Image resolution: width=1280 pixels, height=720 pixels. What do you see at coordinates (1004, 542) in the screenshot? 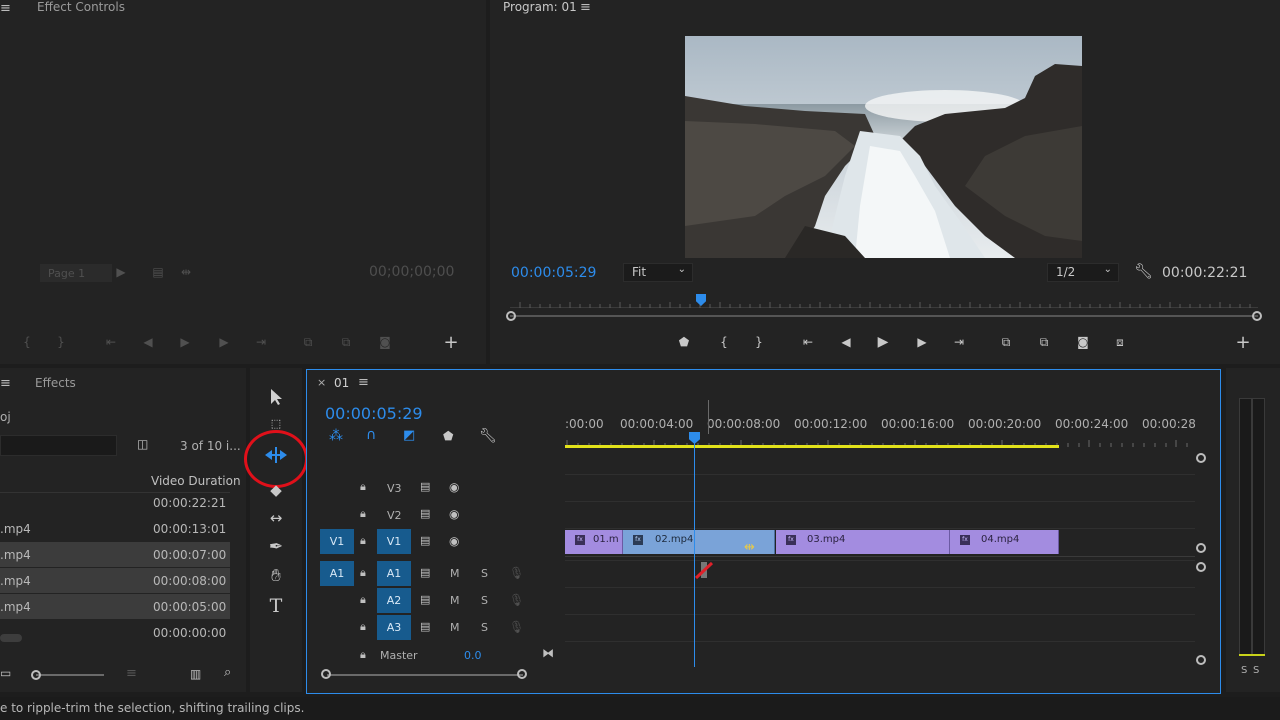
I see `clip-04: fx 04.mp4` at bounding box center [1004, 542].